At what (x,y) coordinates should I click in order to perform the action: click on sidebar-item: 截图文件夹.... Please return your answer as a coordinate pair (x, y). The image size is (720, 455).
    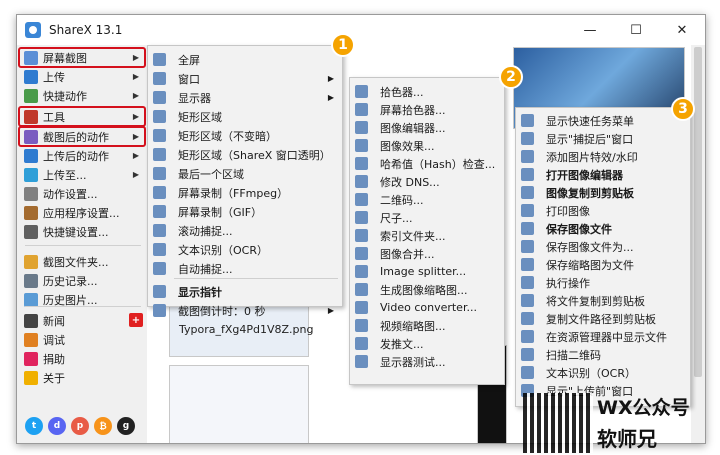
    Looking at the image, I should click on (82, 261).